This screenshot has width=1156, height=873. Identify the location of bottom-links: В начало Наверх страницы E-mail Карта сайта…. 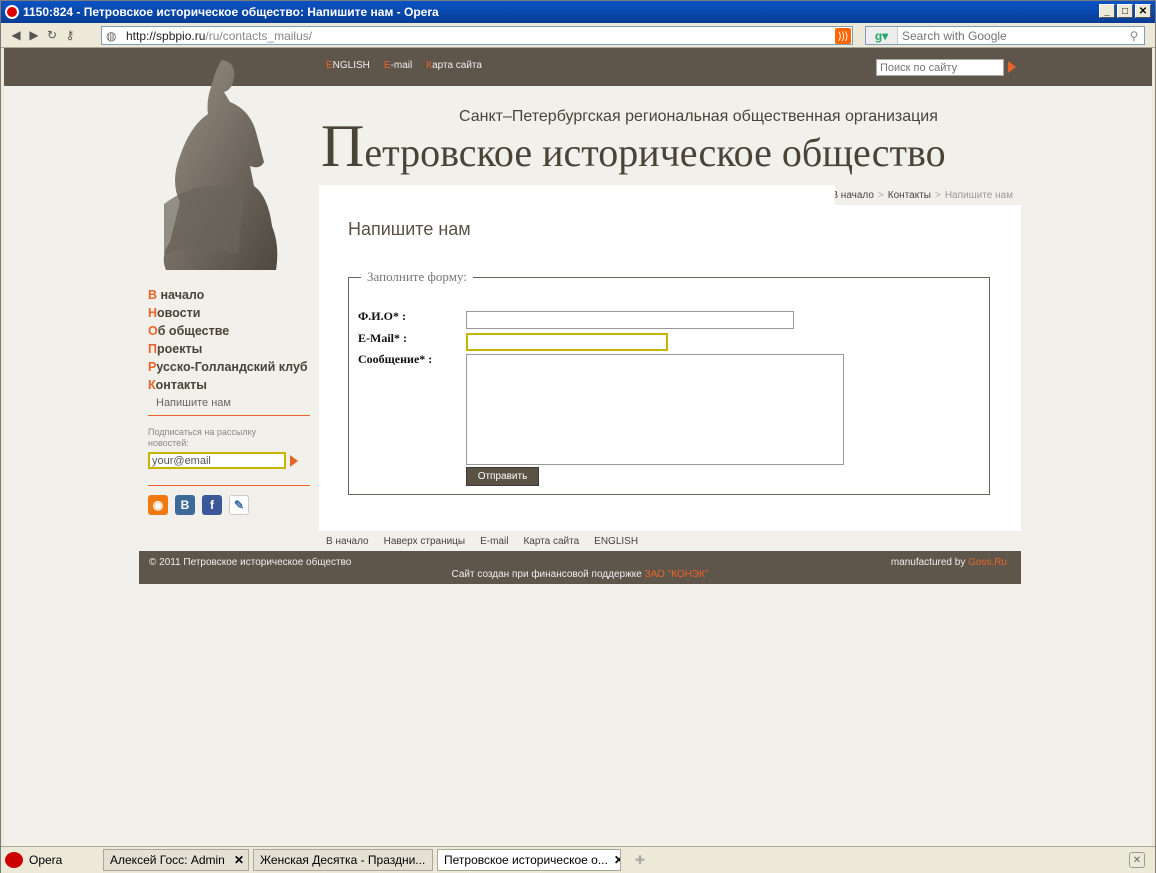
(482, 541).